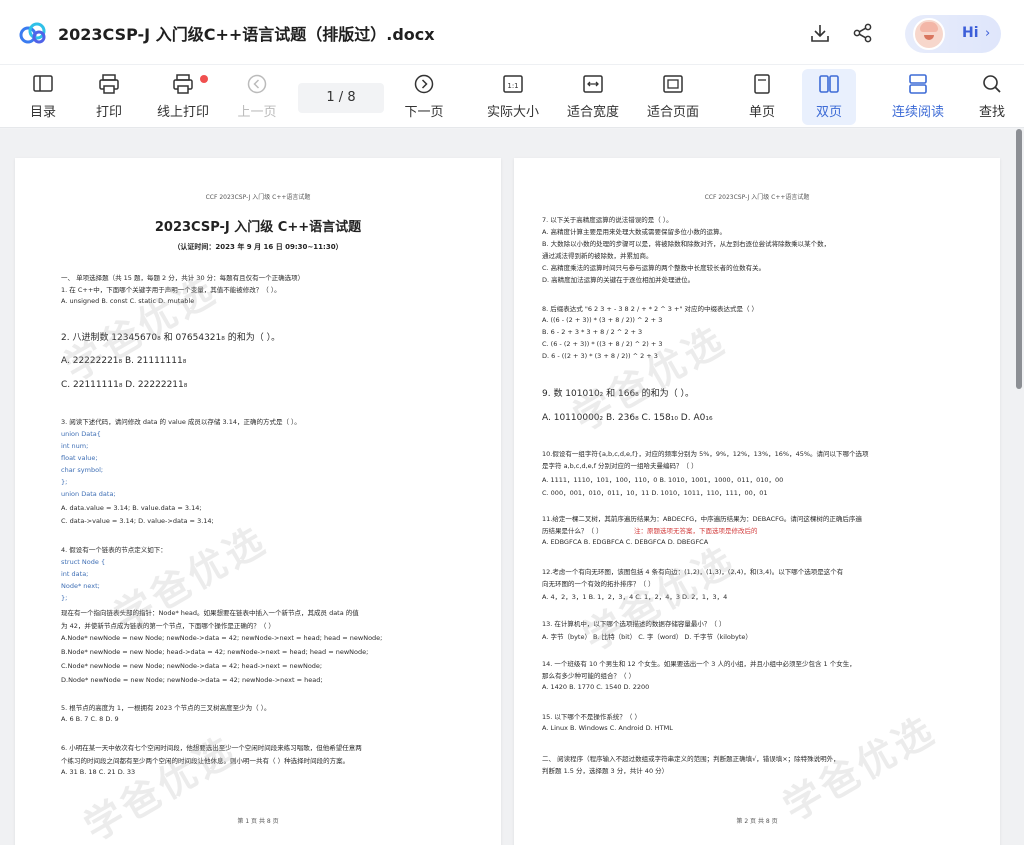 Image resolution: width=1024 pixels, height=845 pixels. What do you see at coordinates (171, 338) in the screenshot?
I see `question-line: 2. 八进制数 12345670₈ 和 07654321₈ 的和为（ ）。` at bounding box center [171, 338].